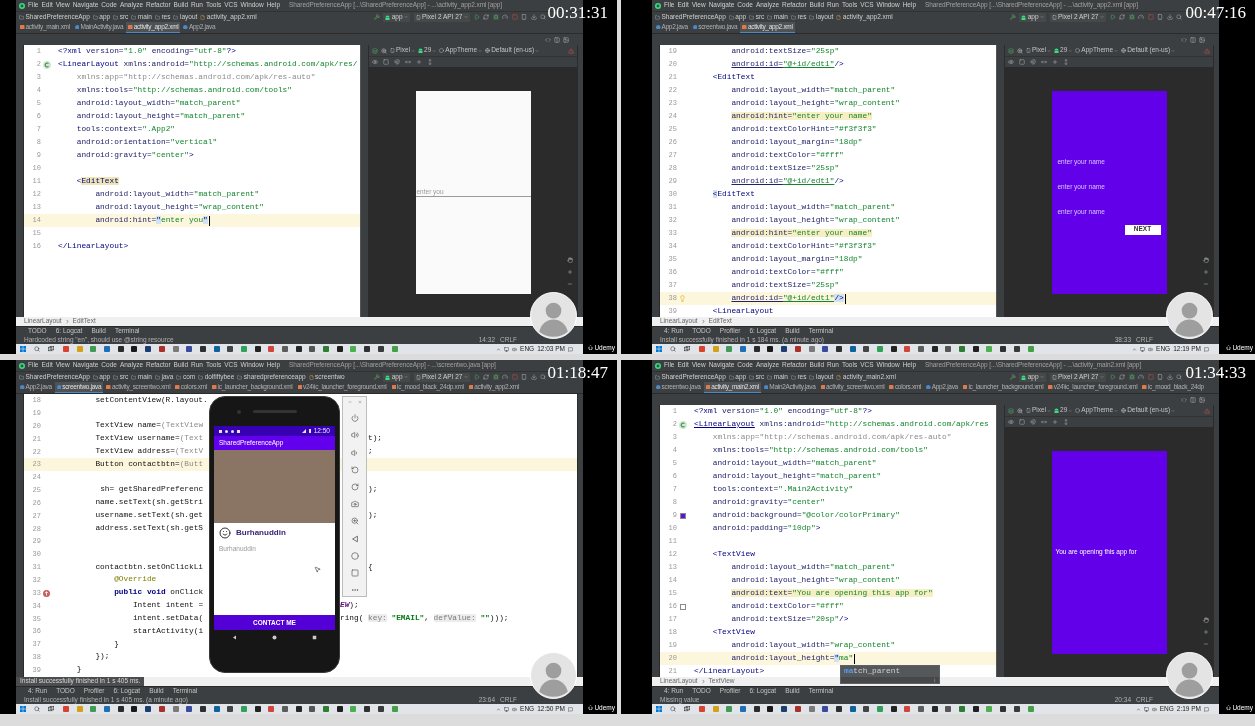  What do you see at coordinates (234, 637) in the screenshot?
I see `back-icon` at bounding box center [234, 637].